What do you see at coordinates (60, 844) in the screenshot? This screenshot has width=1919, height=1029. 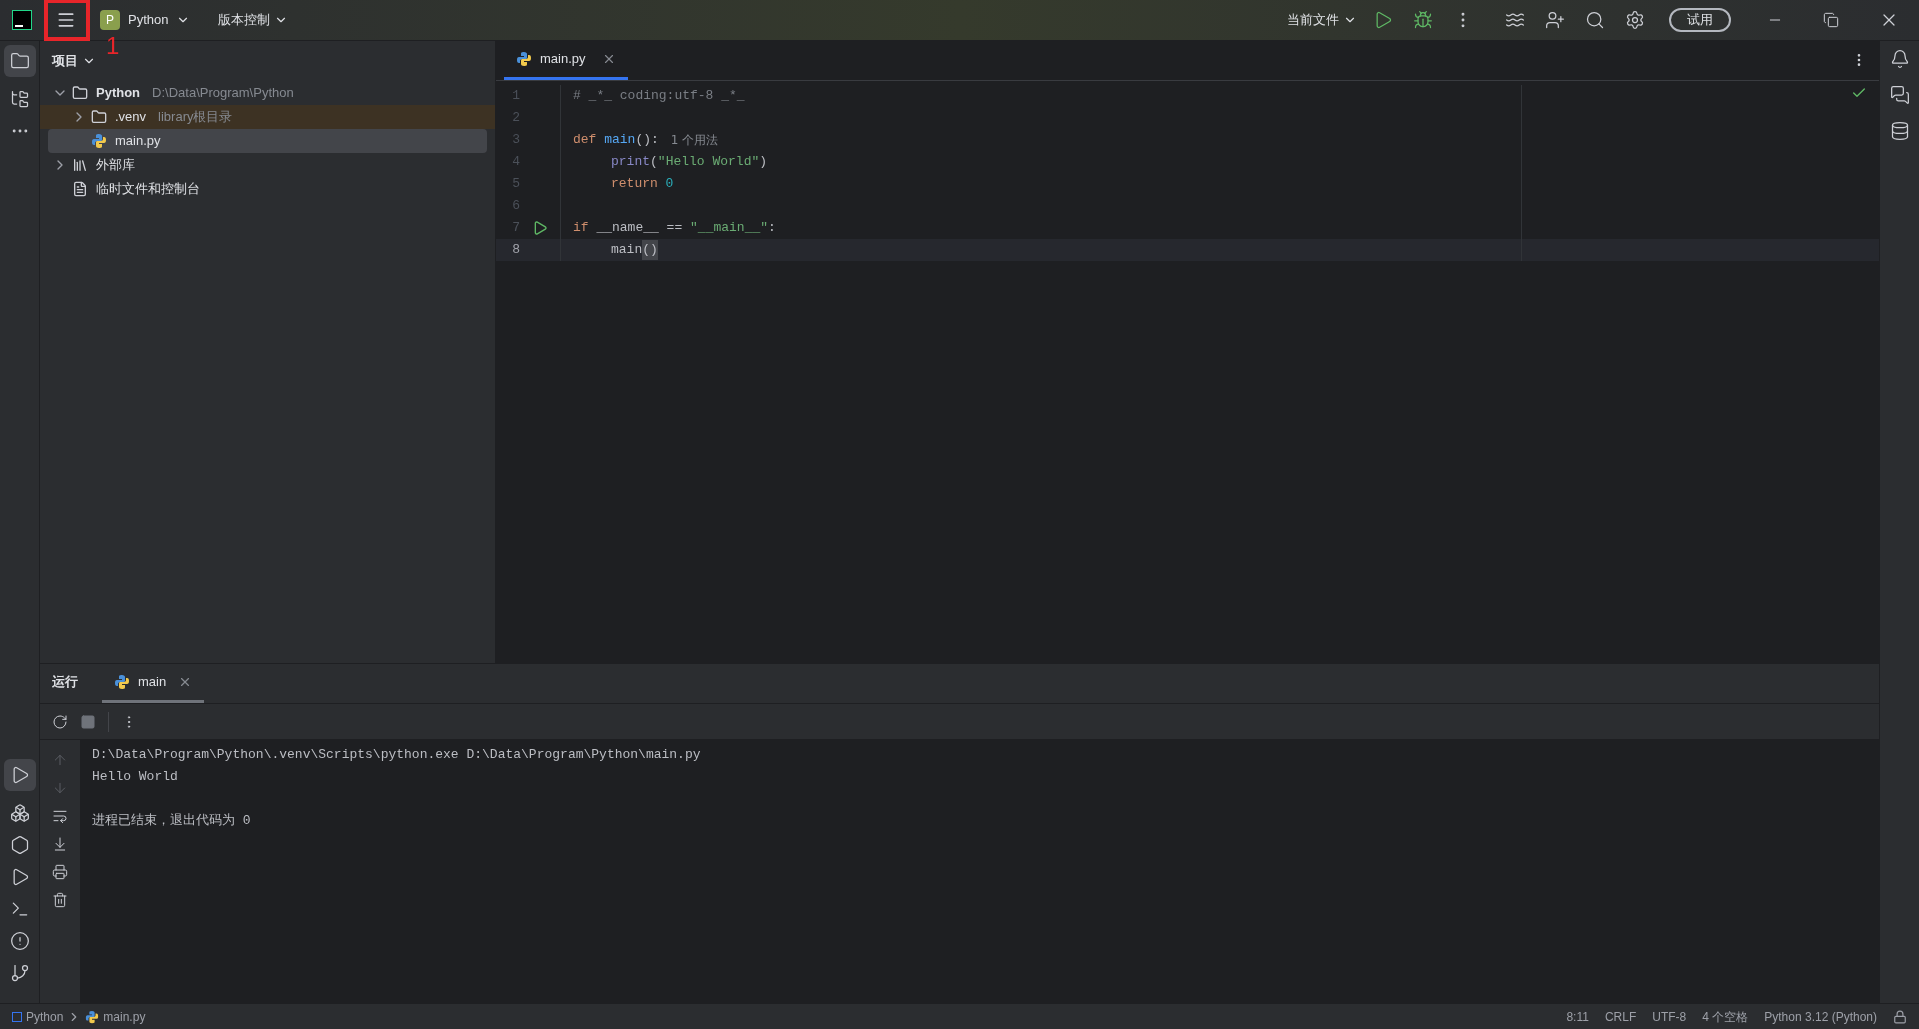 I see `scroll-to-end-icon` at bounding box center [60, 844].